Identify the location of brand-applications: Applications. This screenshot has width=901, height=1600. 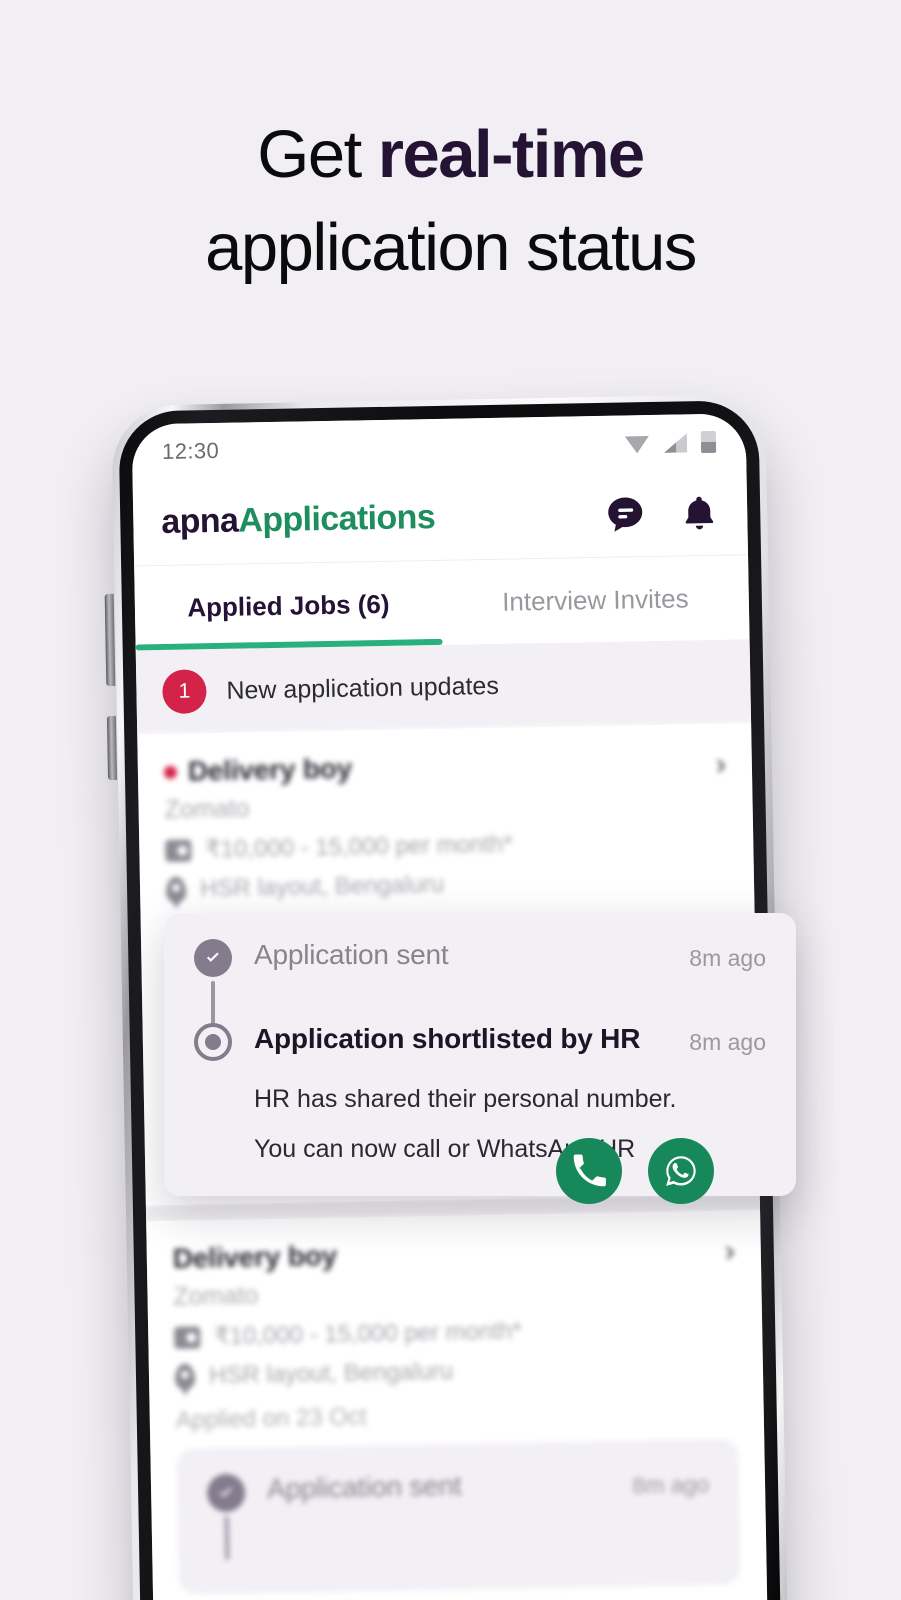
(336, 518).